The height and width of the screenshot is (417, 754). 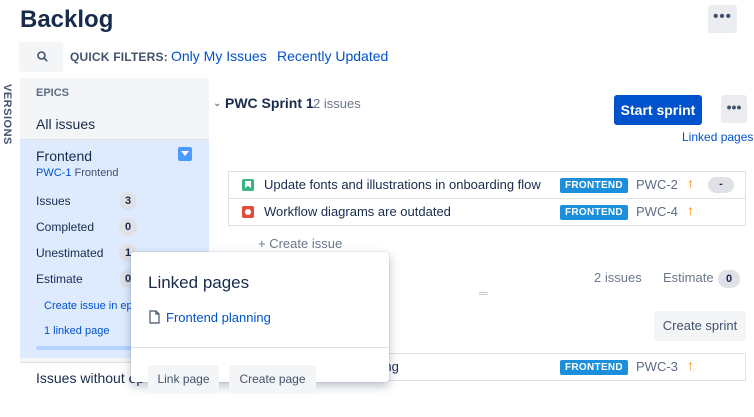 What do you see at coordinates (717, 137) in the screenshot?
I see `linked-pages-link: Linked pages` at bounding box center [717, 137].